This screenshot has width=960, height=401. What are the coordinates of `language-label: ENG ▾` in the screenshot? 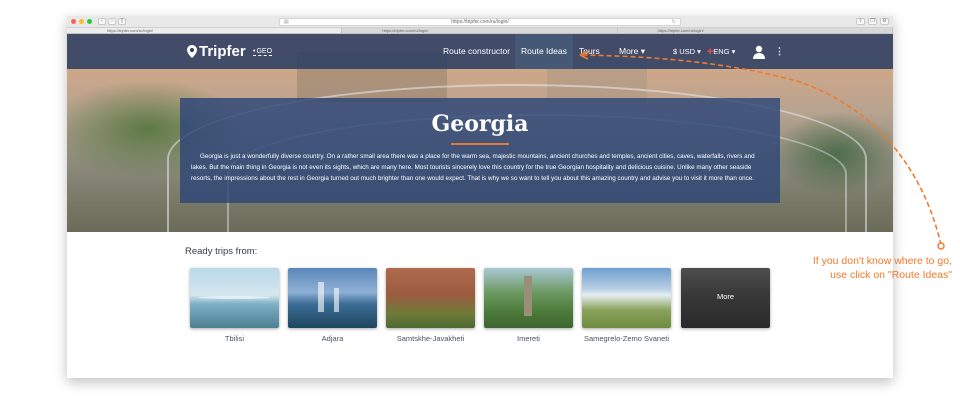 It's located at (724, 51).